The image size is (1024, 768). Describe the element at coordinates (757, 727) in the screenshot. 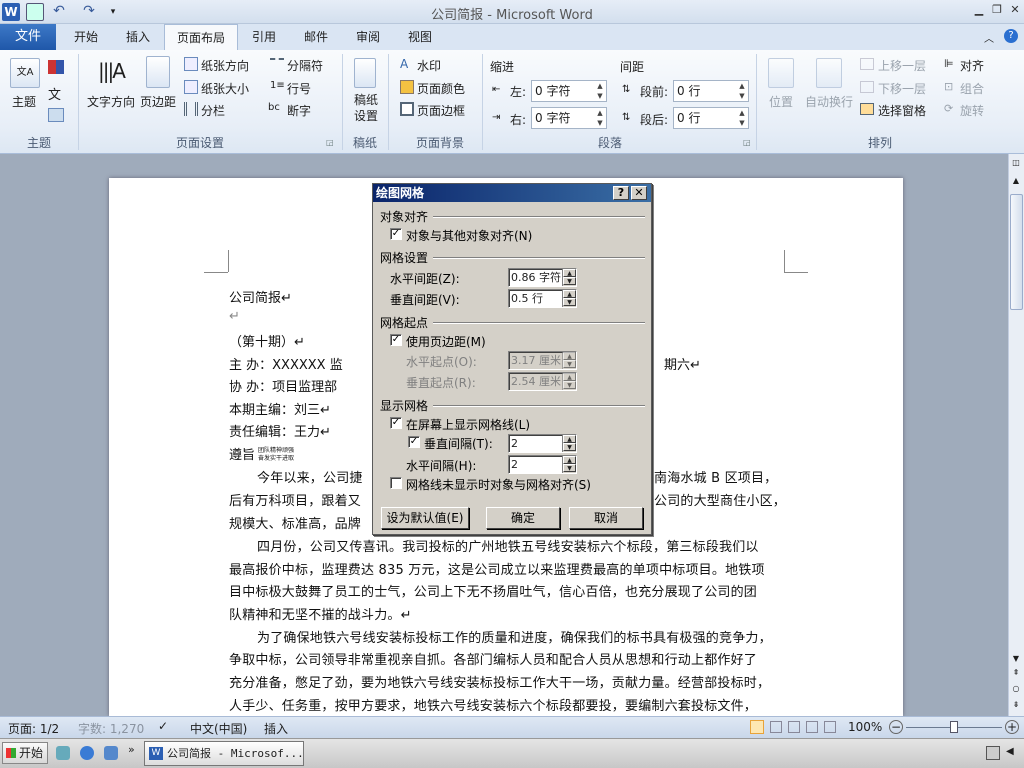

I see `print-layout-icon` at that location.